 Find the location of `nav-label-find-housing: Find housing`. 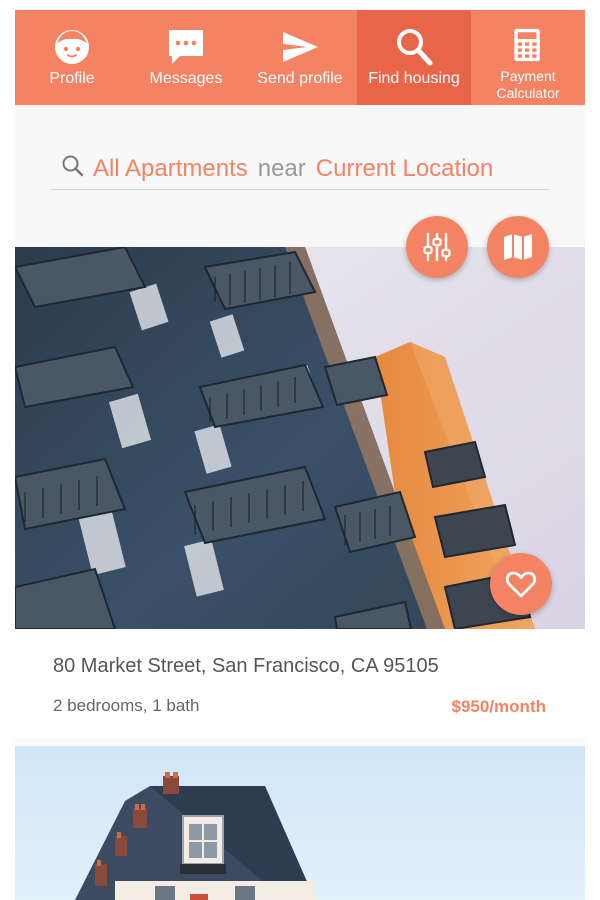

nav-label-find-housing: Find housing is located at coordinates (414, 78).